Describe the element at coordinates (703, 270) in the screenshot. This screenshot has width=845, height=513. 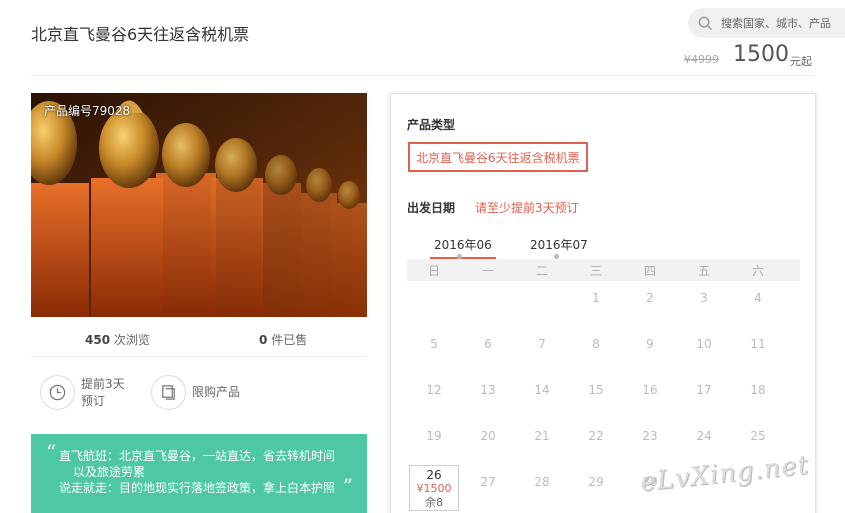
I see `weekday-label: 五` at that location.